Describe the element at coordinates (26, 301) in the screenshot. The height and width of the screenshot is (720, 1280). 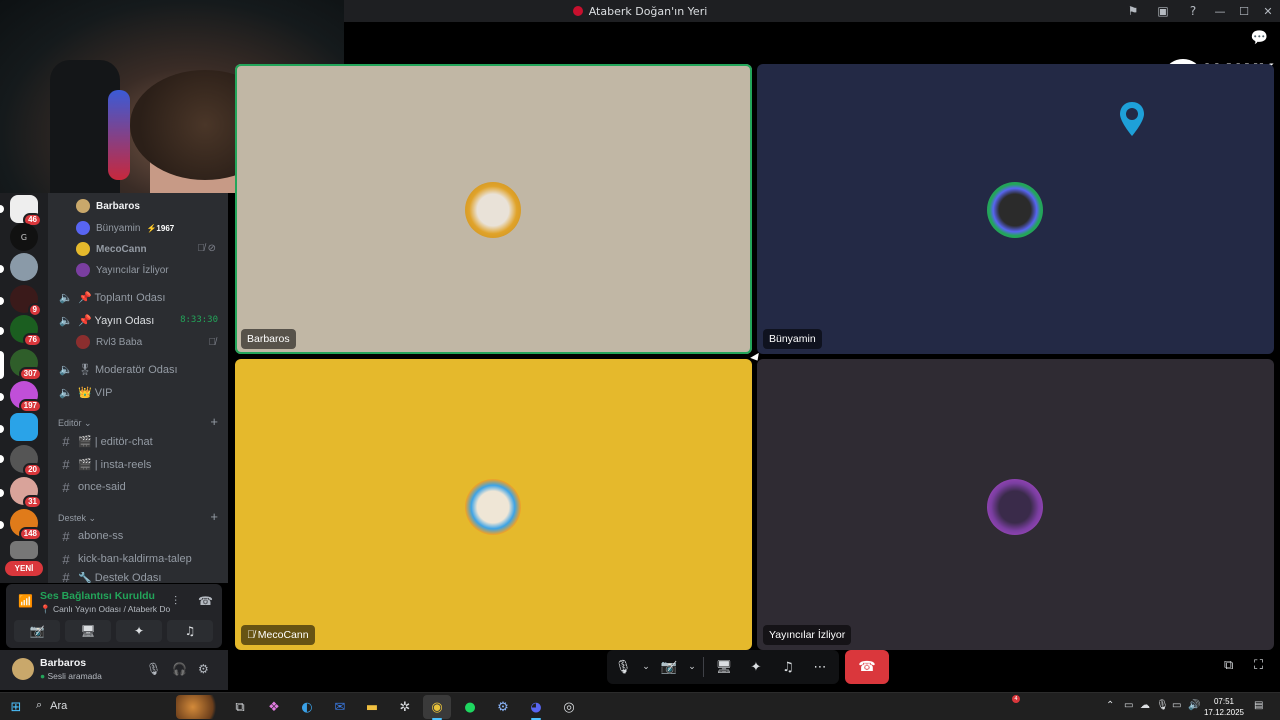
I see `server-icon-4: 9` at that location.